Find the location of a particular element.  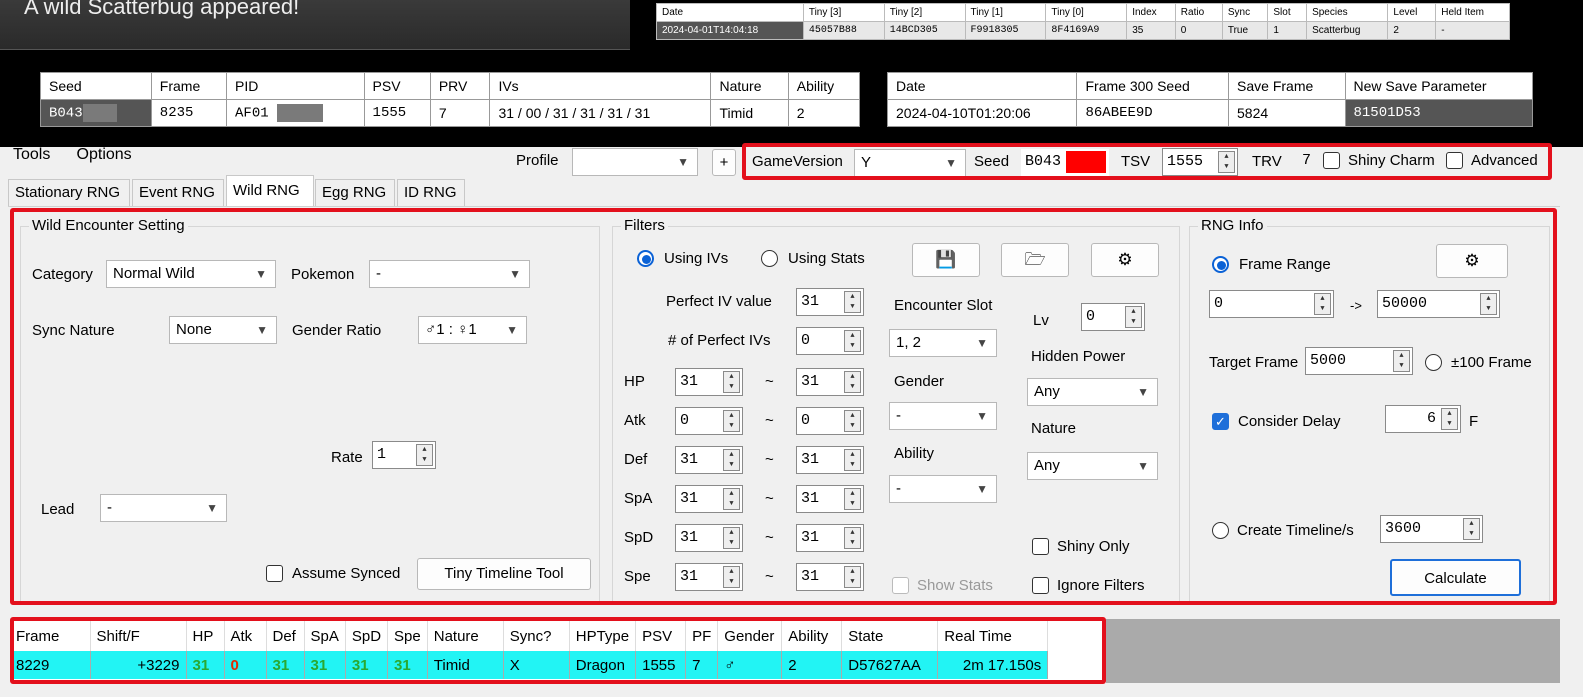

tab-event-rng: Event RNG is located at coordinates (178, 192).